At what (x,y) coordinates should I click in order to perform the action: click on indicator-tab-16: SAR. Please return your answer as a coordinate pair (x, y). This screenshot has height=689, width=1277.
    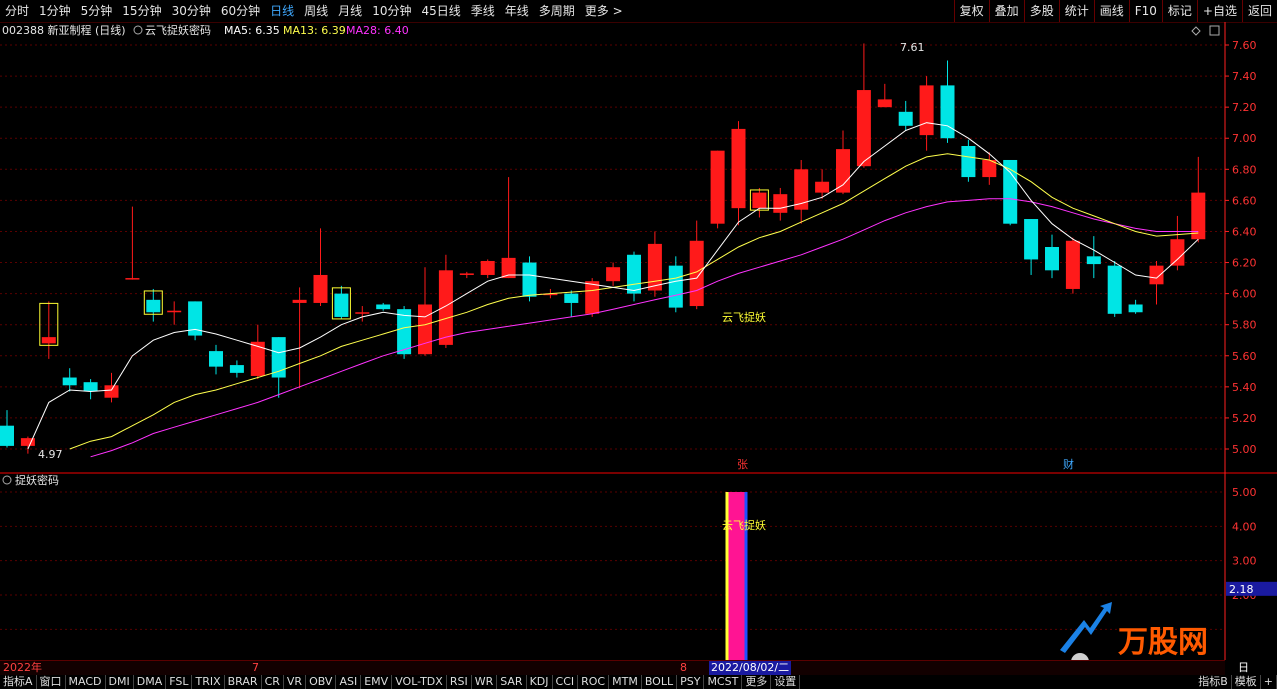
    Looking at the image, I should click on (512, 682).